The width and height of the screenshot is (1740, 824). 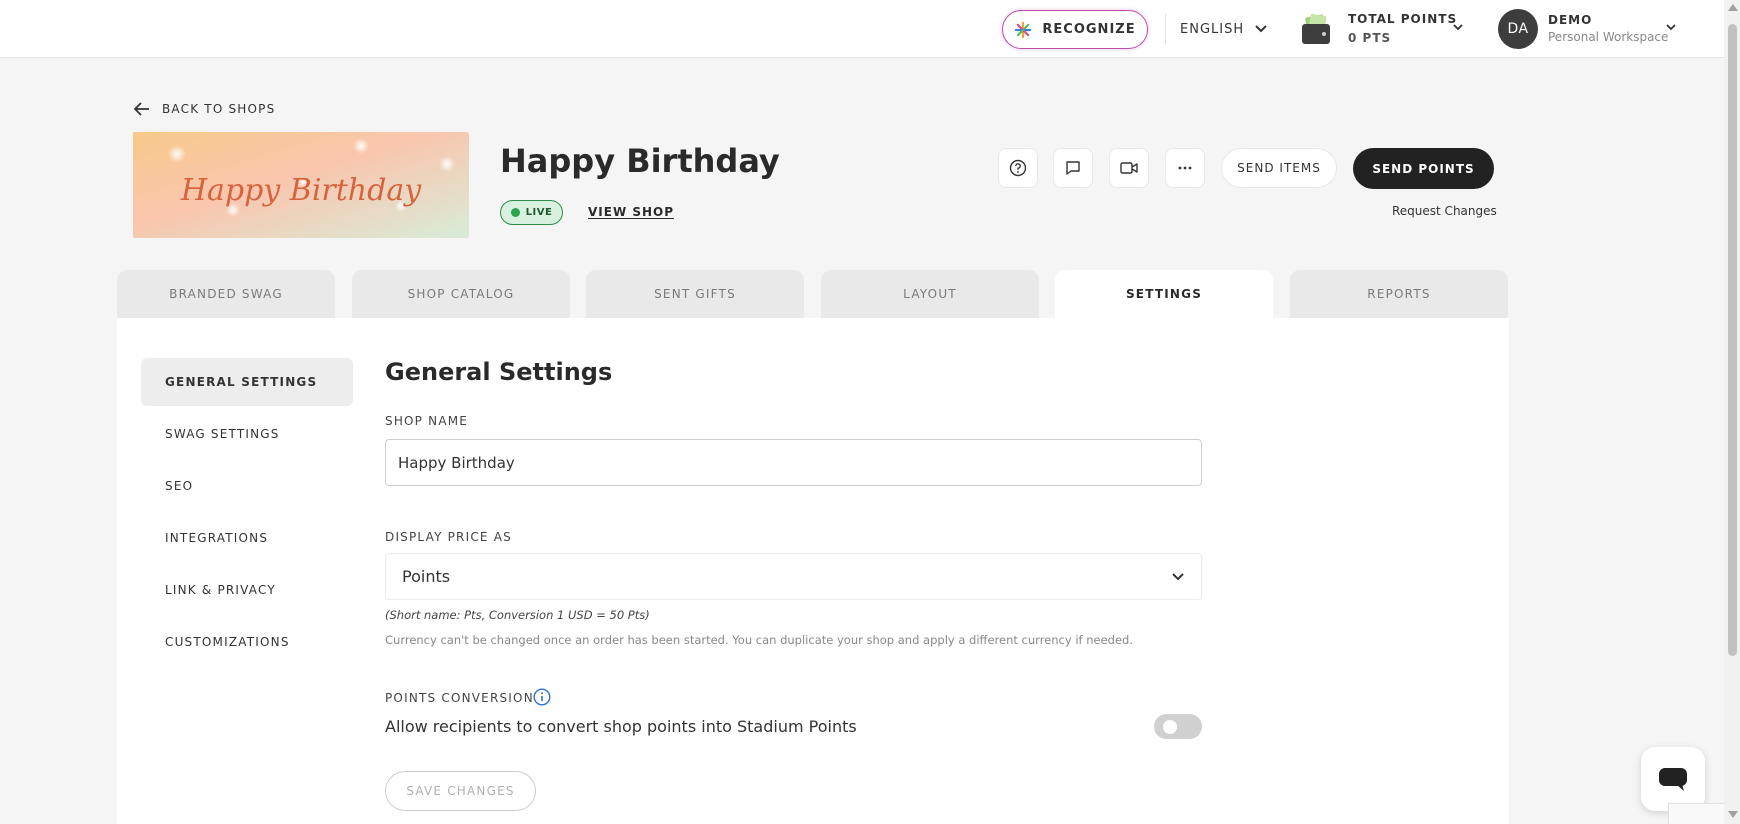 I want to click on nav-link-privacy: LINK & PRIVACY, so click(x=247, y=590).